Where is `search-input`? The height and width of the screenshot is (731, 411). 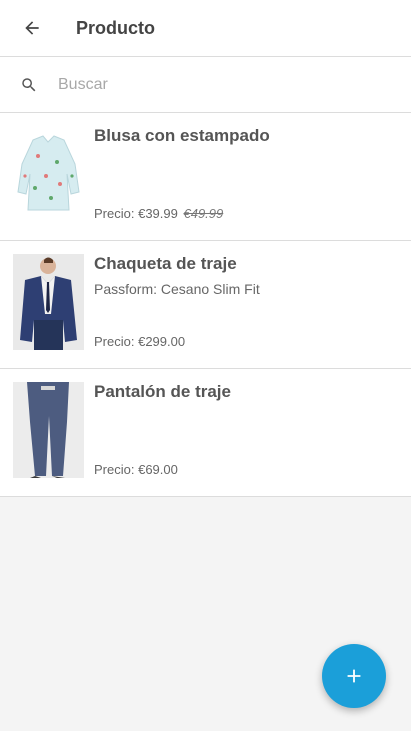
search-input is located at coordinates (218, 84).